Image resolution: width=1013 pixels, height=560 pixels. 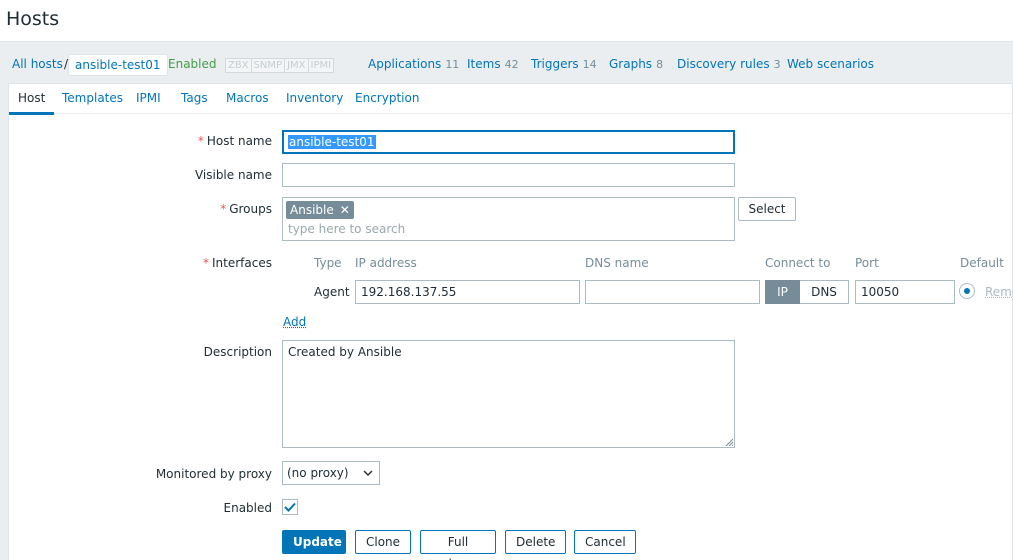 What do you see at coordinates (564, 63) in the screenshot?
I see `triggers-link: Triggers 14` at bounding box center [564, 63].